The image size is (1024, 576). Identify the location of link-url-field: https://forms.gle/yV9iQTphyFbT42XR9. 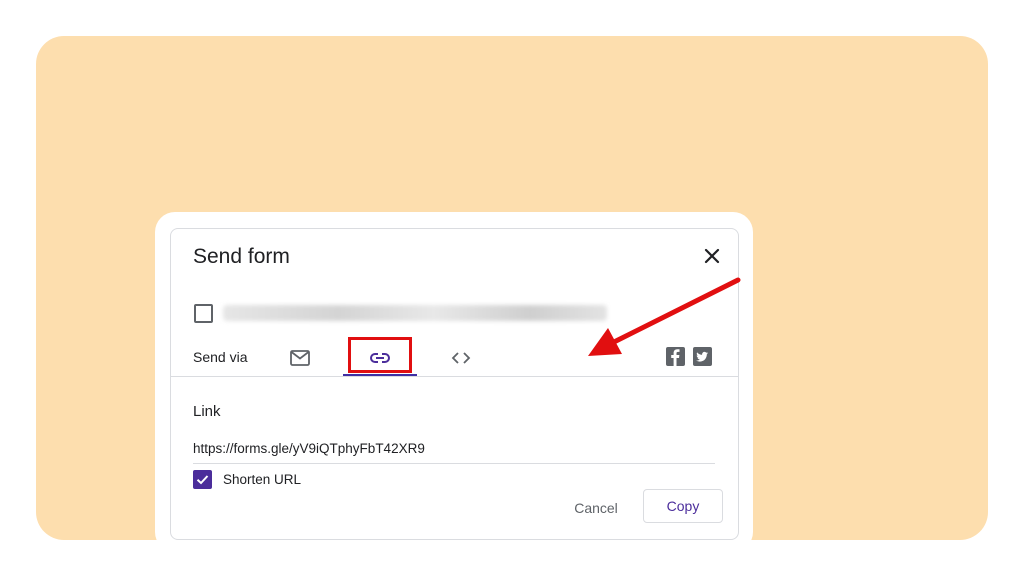
(454, 451).